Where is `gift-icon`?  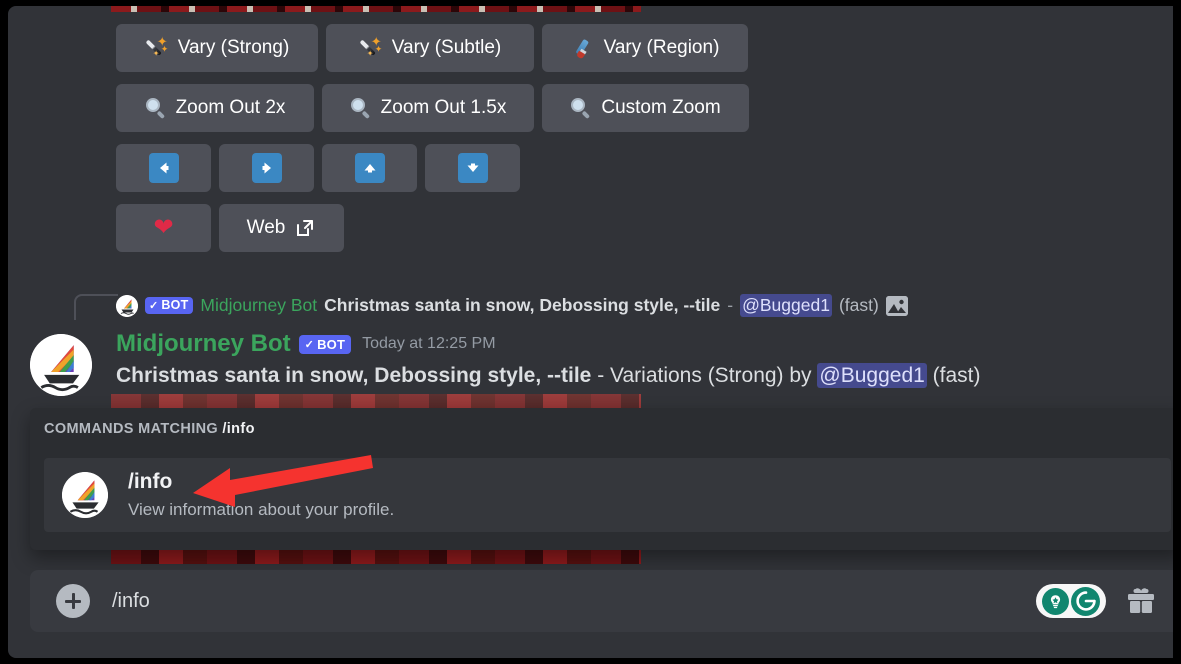 gift-icon is located at coordinates (1141, 601).